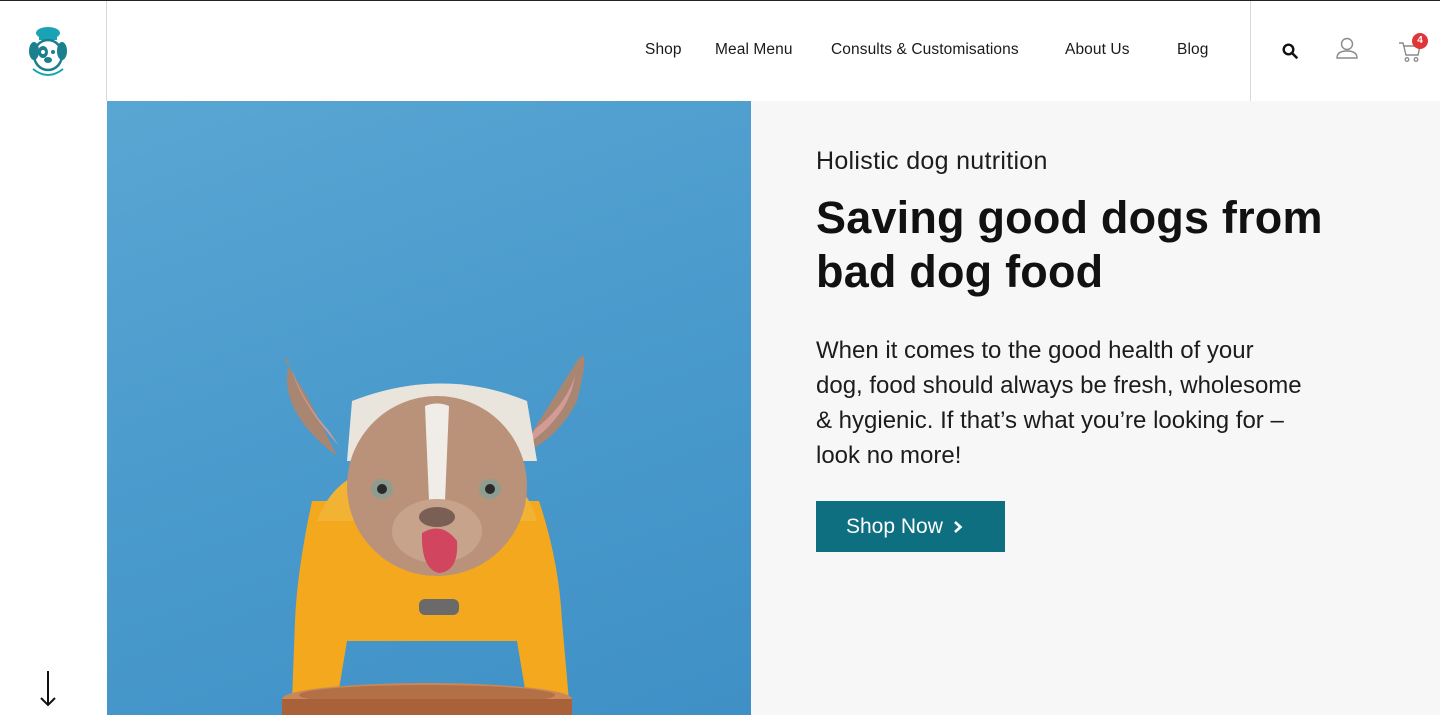 The image size is (1440, 715). Describe the element at coordinates (48, 52) in the screenshot. I see `dog-chef-logo-icon` at that location.